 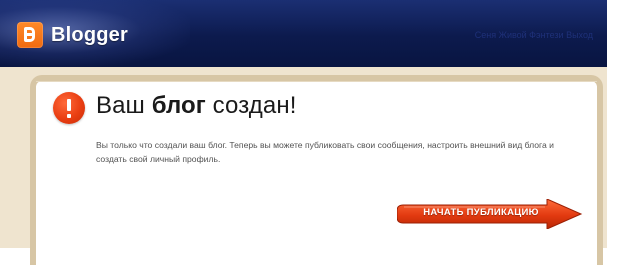 What do you see at coordinates (30, 35) in the screenshot?
I see `blogger-logo-icon` at bounding box center [30, 35].